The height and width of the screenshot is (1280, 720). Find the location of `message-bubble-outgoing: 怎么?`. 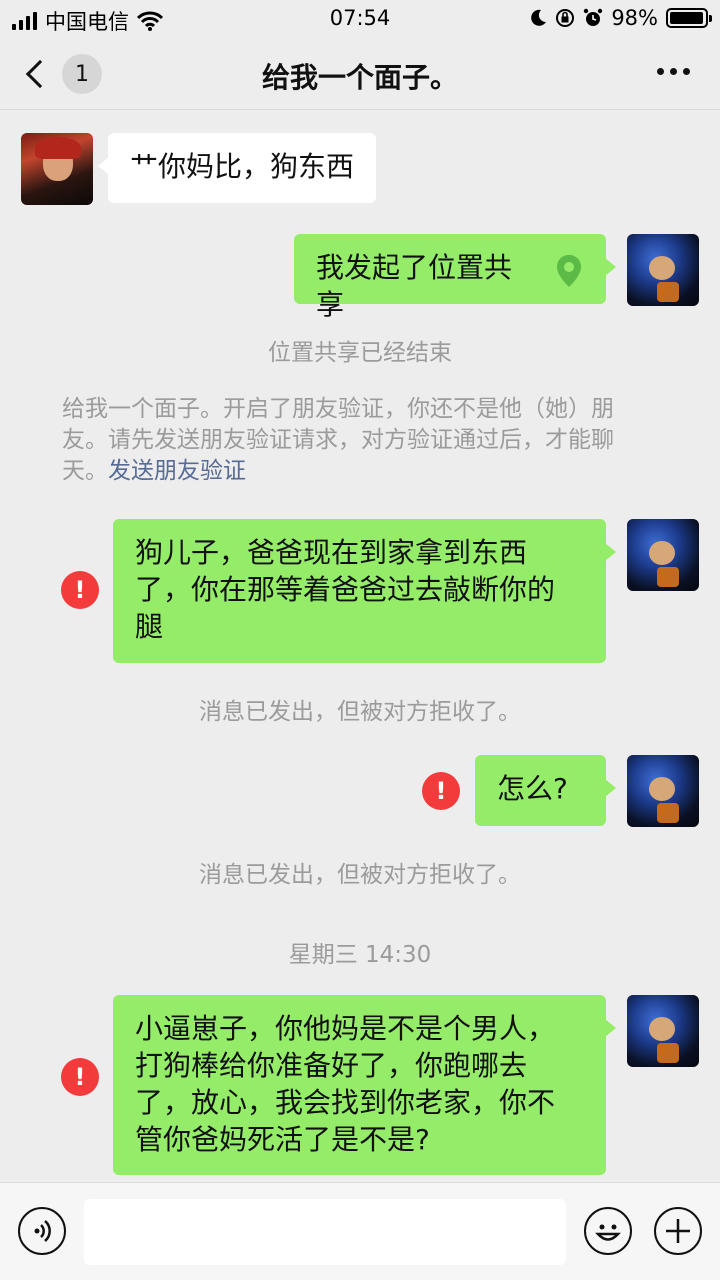

message-bubble-outgoing: 怎么? is located at coordinates (545, 790).